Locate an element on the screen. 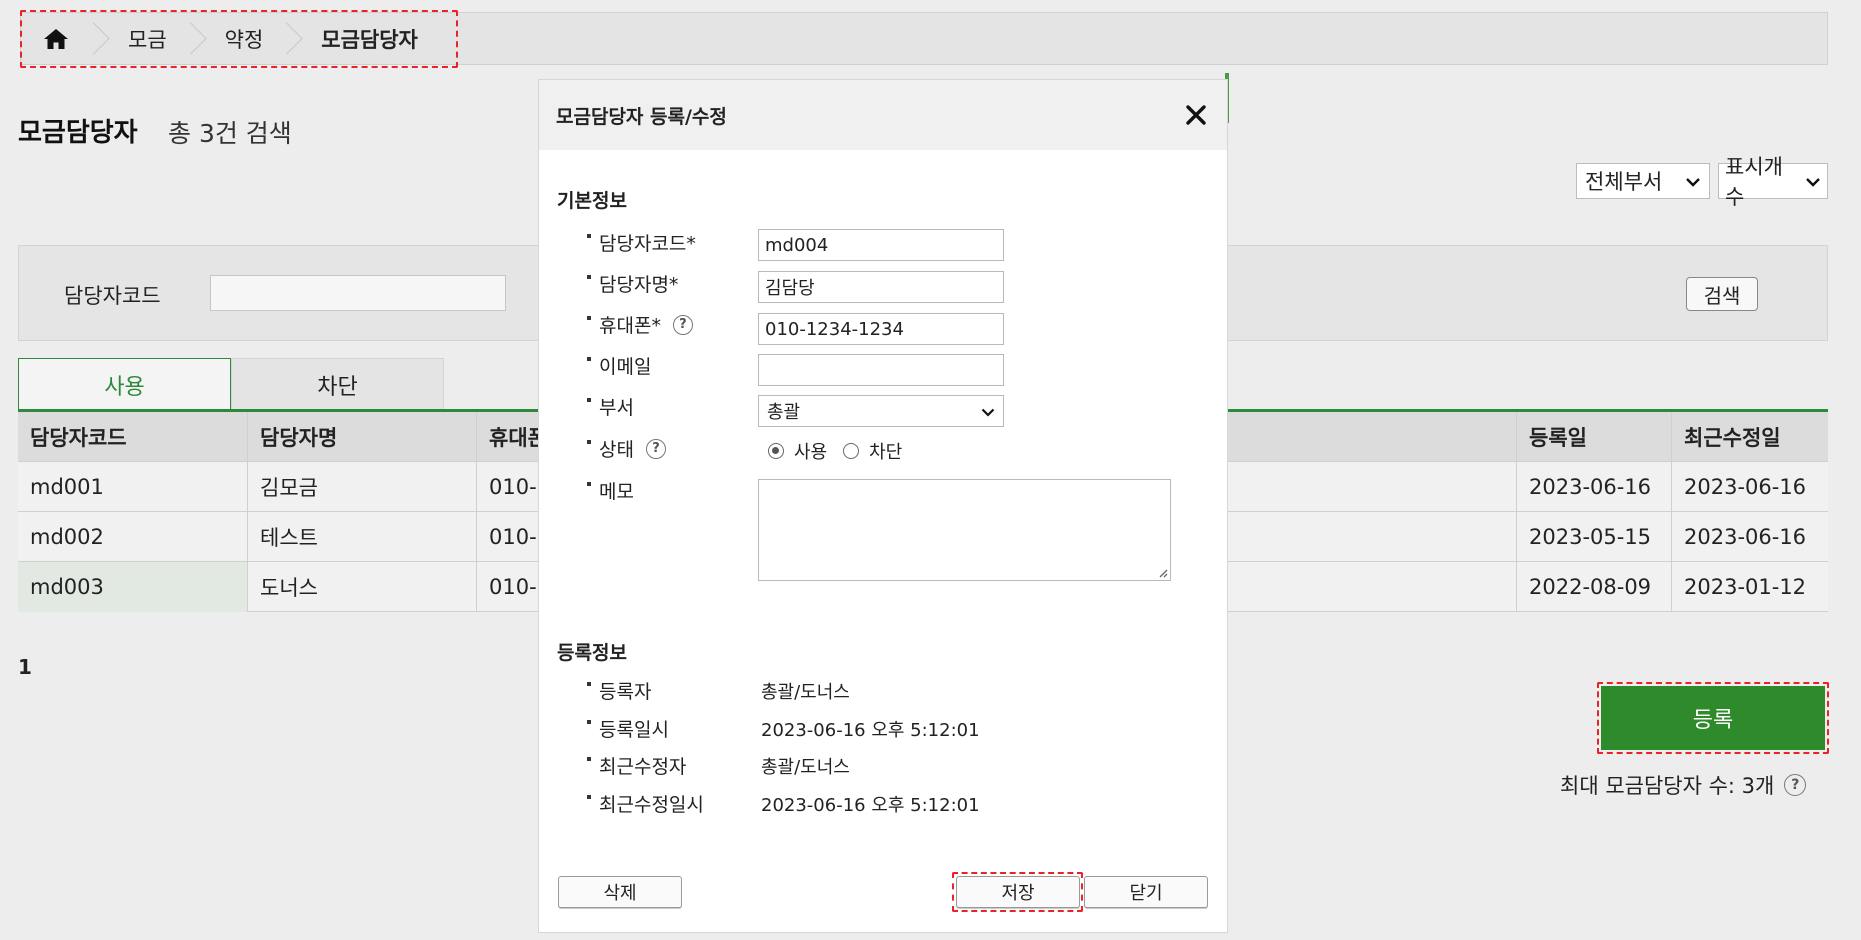 This screenshot has width=1861, height=940. field-label: 부서 is located at coordinates (610, 406).